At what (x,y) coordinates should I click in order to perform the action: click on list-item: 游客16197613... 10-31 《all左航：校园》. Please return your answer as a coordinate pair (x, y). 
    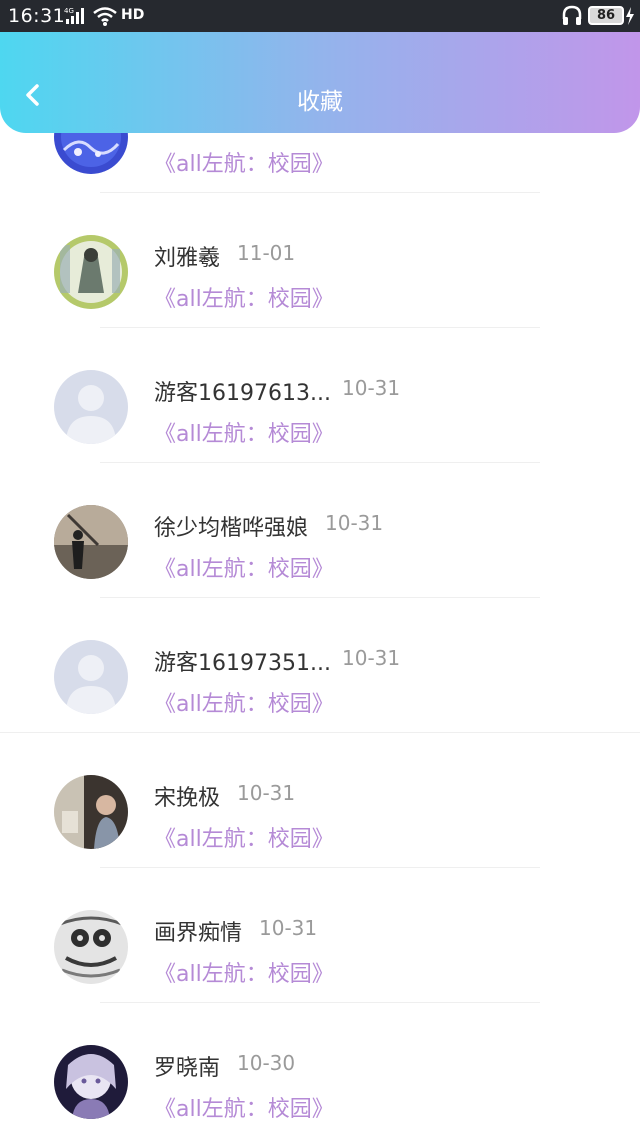
    Looking at the image, I should click on (320, 395).